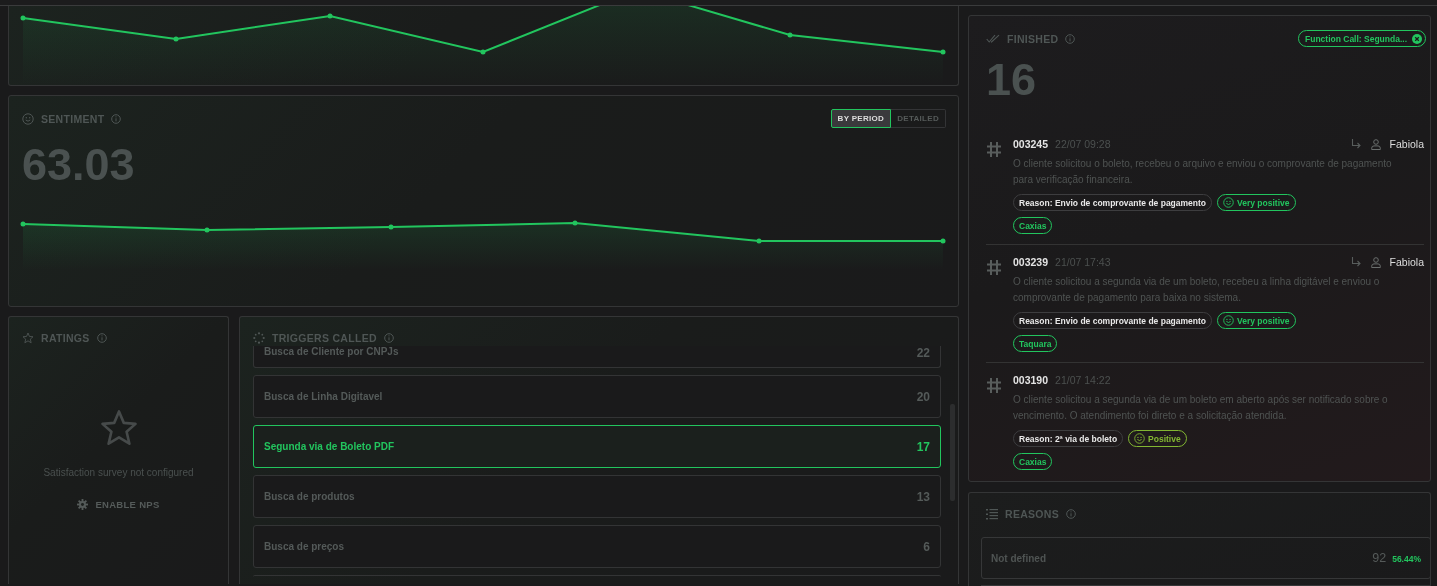  What do you see at coordinates (926, 546) in the screenshot?
I see `trigger-count: 6` at bounding box center [926, 546].